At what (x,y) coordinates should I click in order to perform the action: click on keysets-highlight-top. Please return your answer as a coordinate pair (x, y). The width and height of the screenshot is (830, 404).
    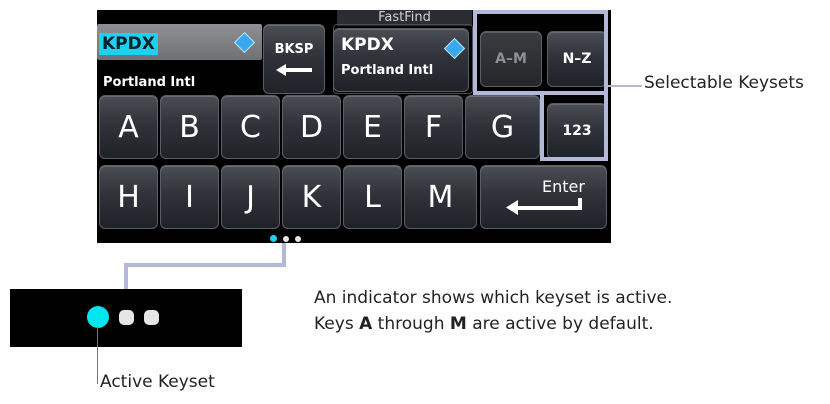
    Looking at the image, I should click on (540, 52).